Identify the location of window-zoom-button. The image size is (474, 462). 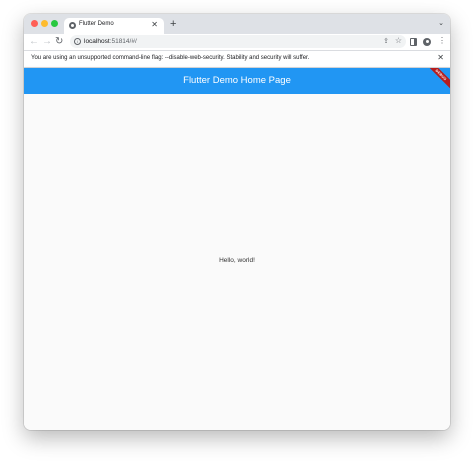
(54, 23).